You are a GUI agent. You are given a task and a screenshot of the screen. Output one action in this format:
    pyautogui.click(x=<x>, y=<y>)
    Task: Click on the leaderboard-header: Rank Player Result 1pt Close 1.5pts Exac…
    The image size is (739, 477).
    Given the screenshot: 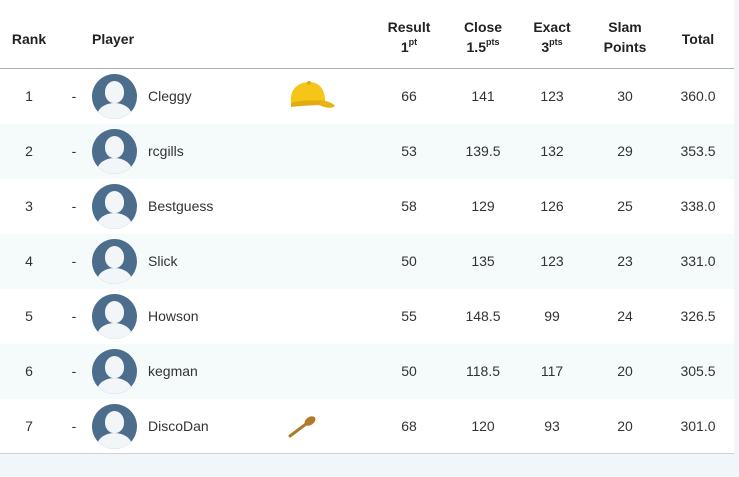 What is the action you would take?
    pyautogui.click(x=367, y=34)
    